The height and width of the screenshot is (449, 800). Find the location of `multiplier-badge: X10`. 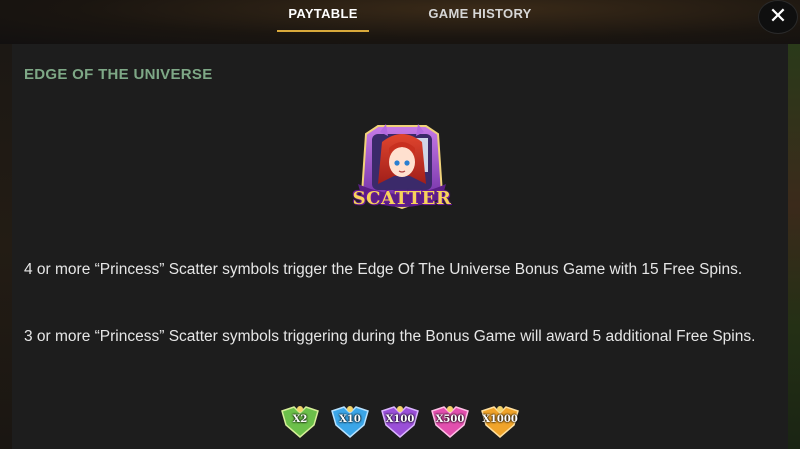

multiplier-badge: X10 is located at coordinates (350, 421).